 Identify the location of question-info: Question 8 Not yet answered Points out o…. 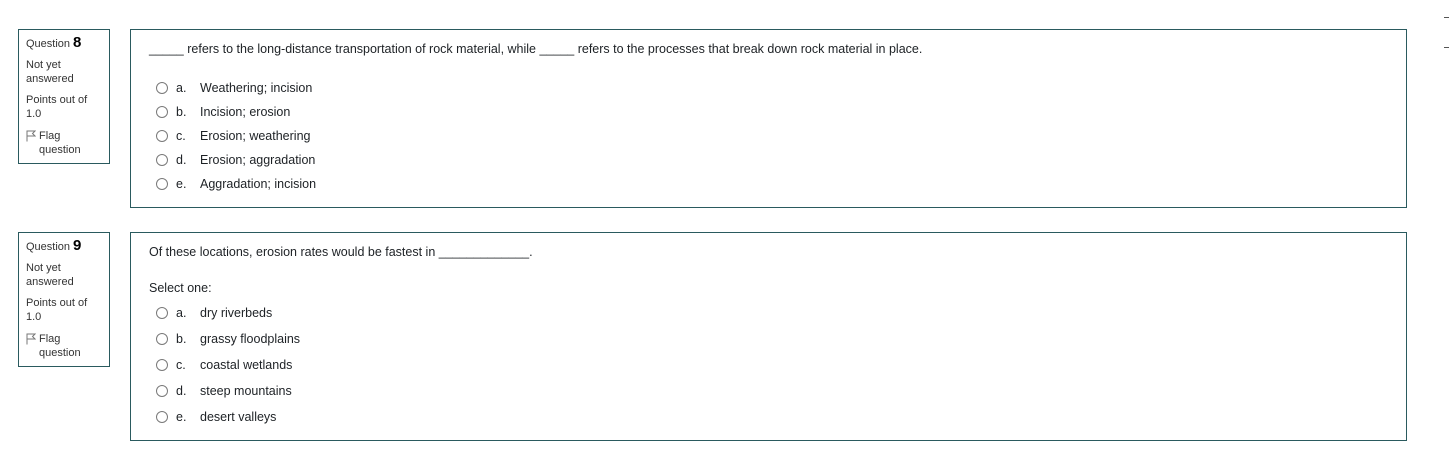
(64, 96).